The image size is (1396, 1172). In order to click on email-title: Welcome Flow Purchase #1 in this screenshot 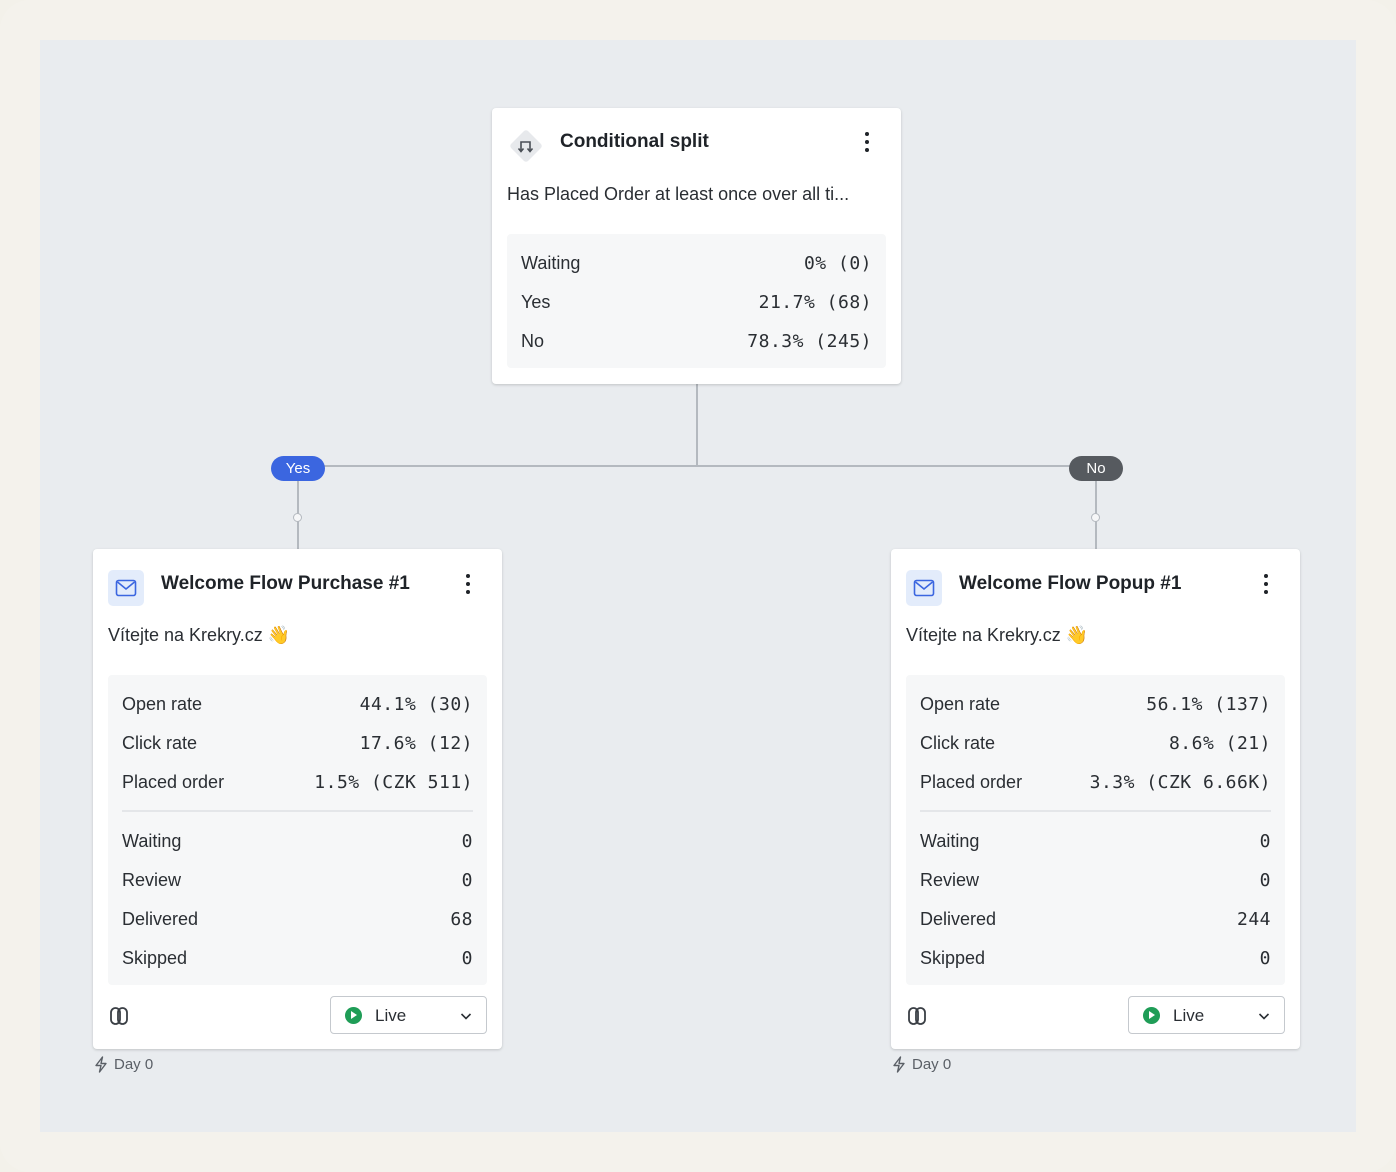, I will do `click(285, 583)`.